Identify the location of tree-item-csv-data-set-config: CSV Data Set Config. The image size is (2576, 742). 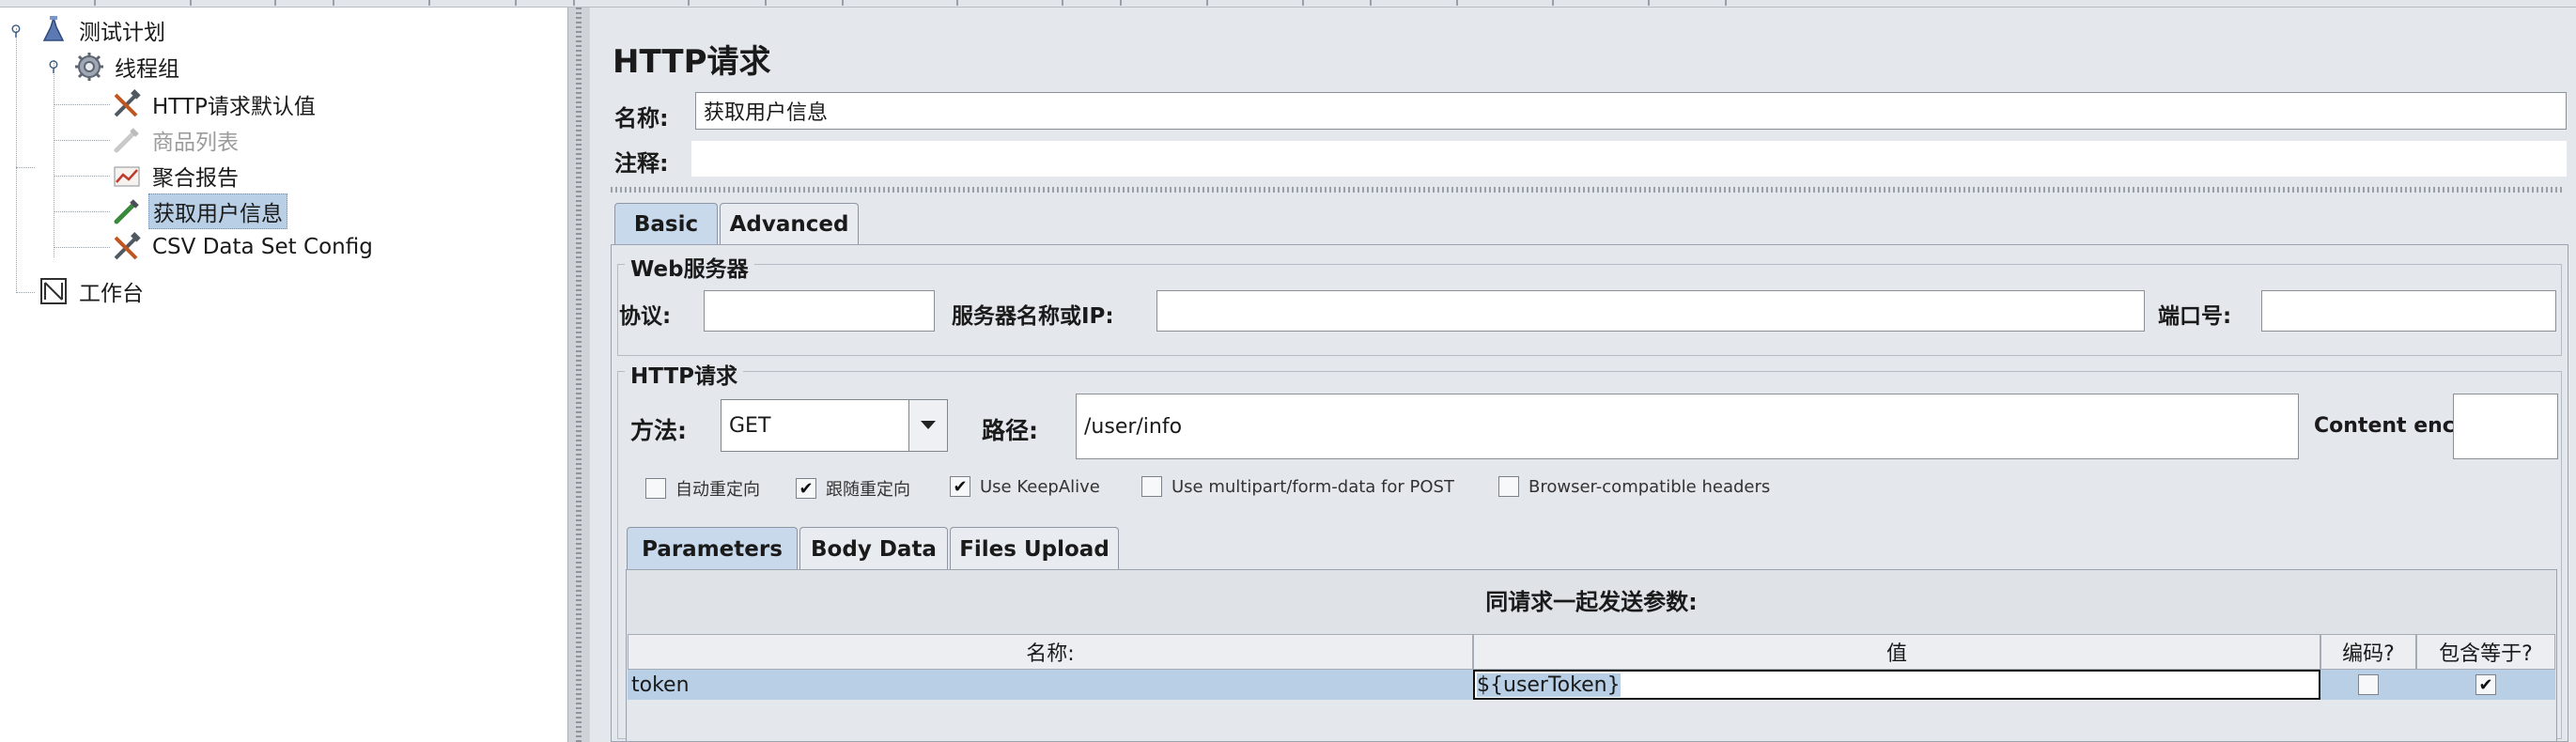
(244, 247).